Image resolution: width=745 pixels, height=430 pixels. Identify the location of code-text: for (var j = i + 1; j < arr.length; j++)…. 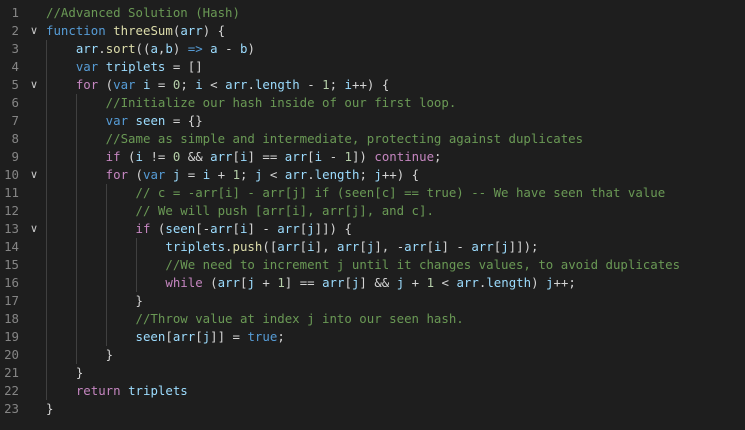
(262, 175).